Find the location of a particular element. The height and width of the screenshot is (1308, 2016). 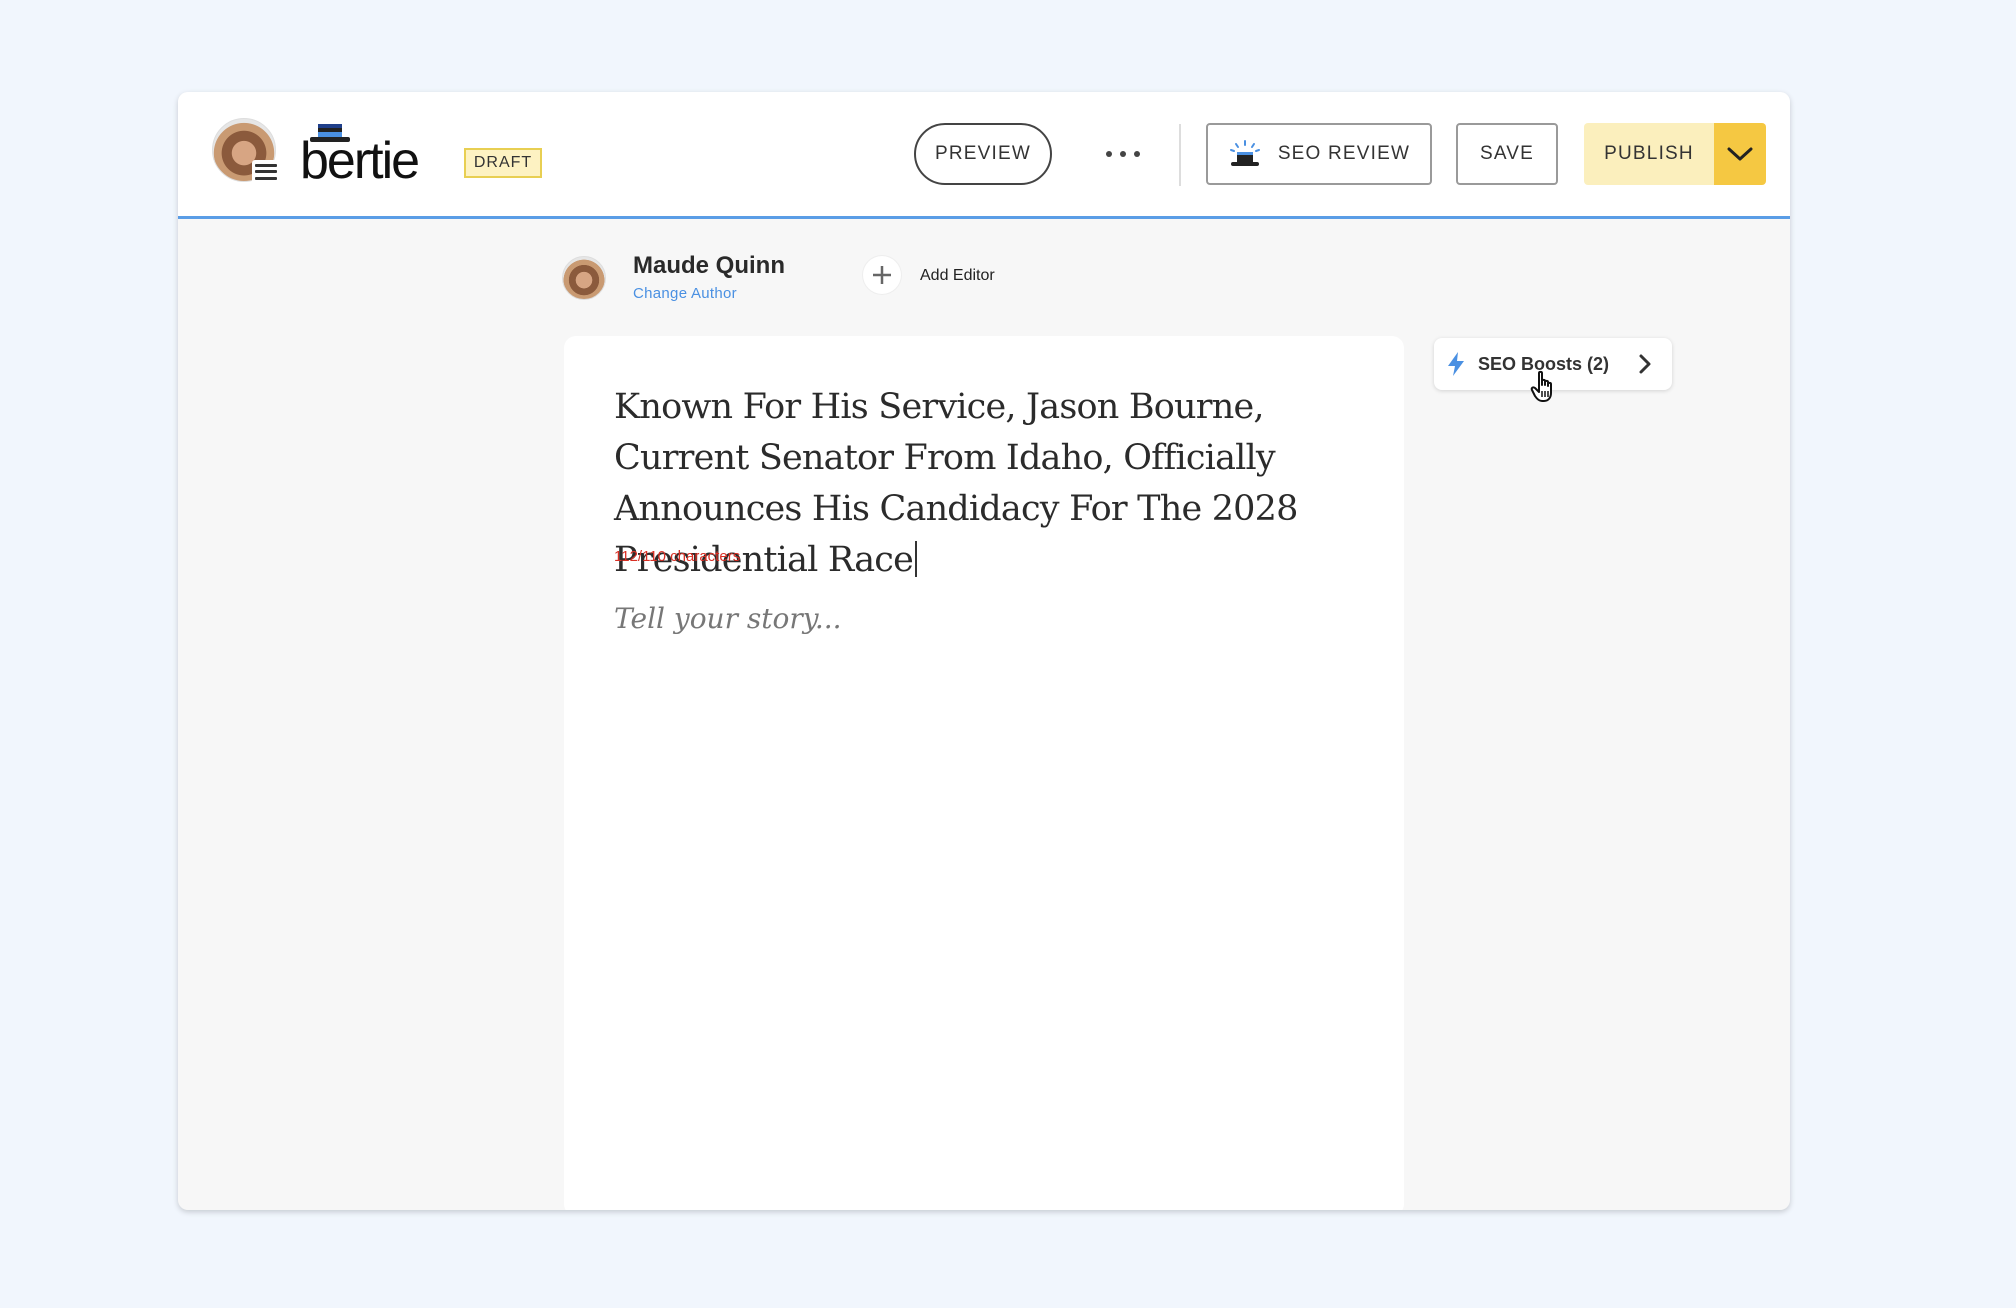

hamburger-menu-icon is located at coordinates (266, 172).